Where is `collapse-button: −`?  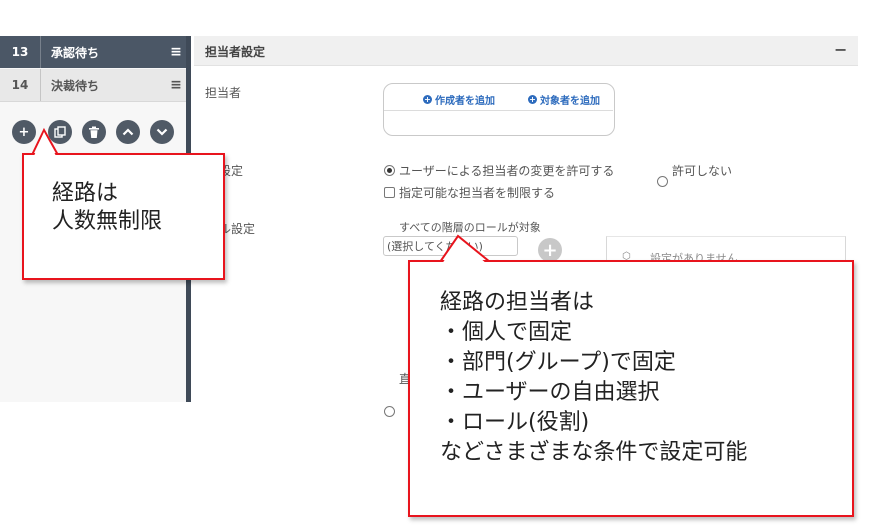
collapse-button: − is located at coordinates (840, 49).